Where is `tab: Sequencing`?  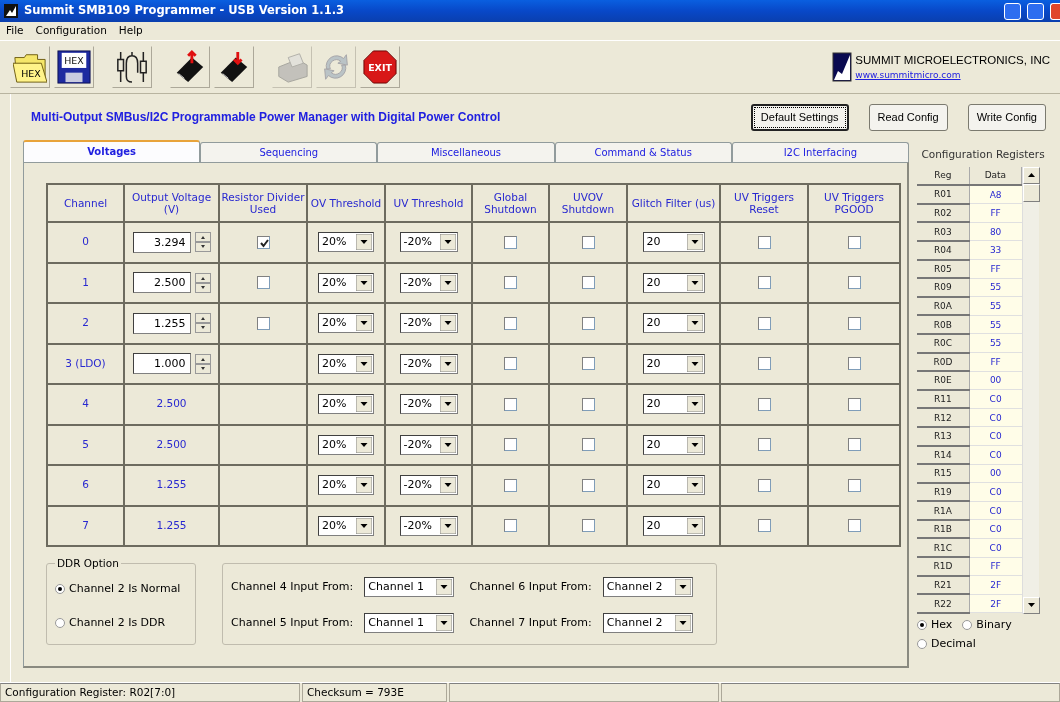 tab: Sequencing is located at coordinates (289, 152).